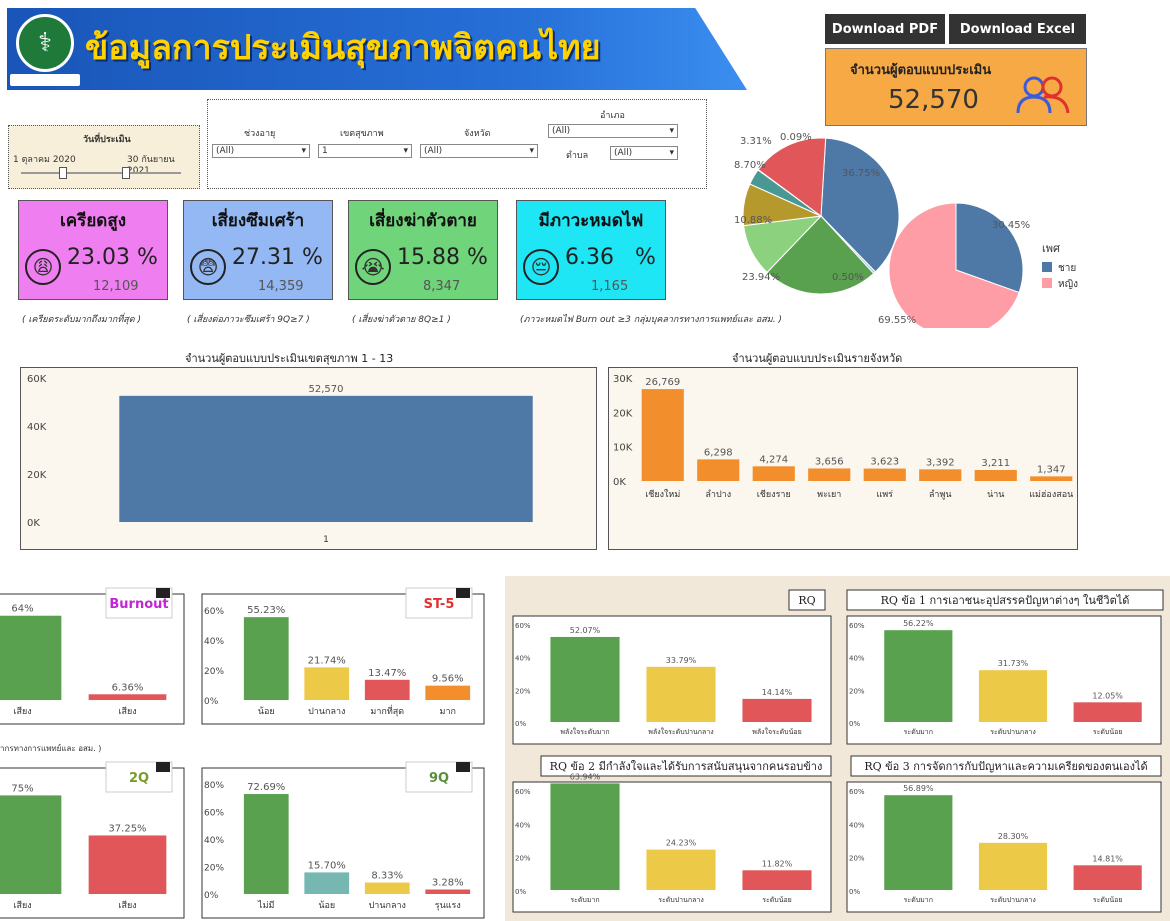  Describe the element at coordinates (326, 389) in the screenshot. I see `region_bar-value-label: 52,570` at that location.